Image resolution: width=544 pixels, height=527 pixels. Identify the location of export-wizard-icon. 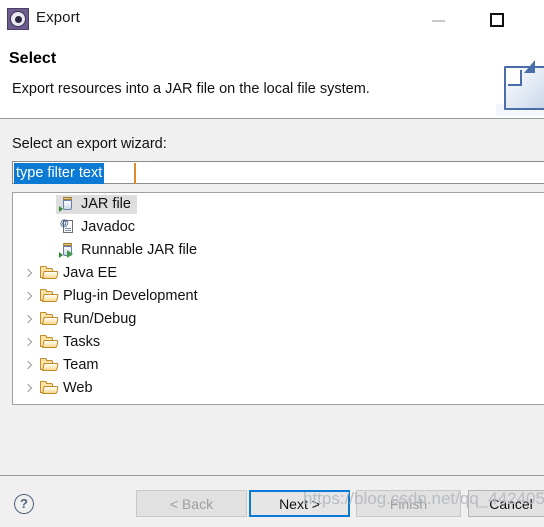
(18, 19).